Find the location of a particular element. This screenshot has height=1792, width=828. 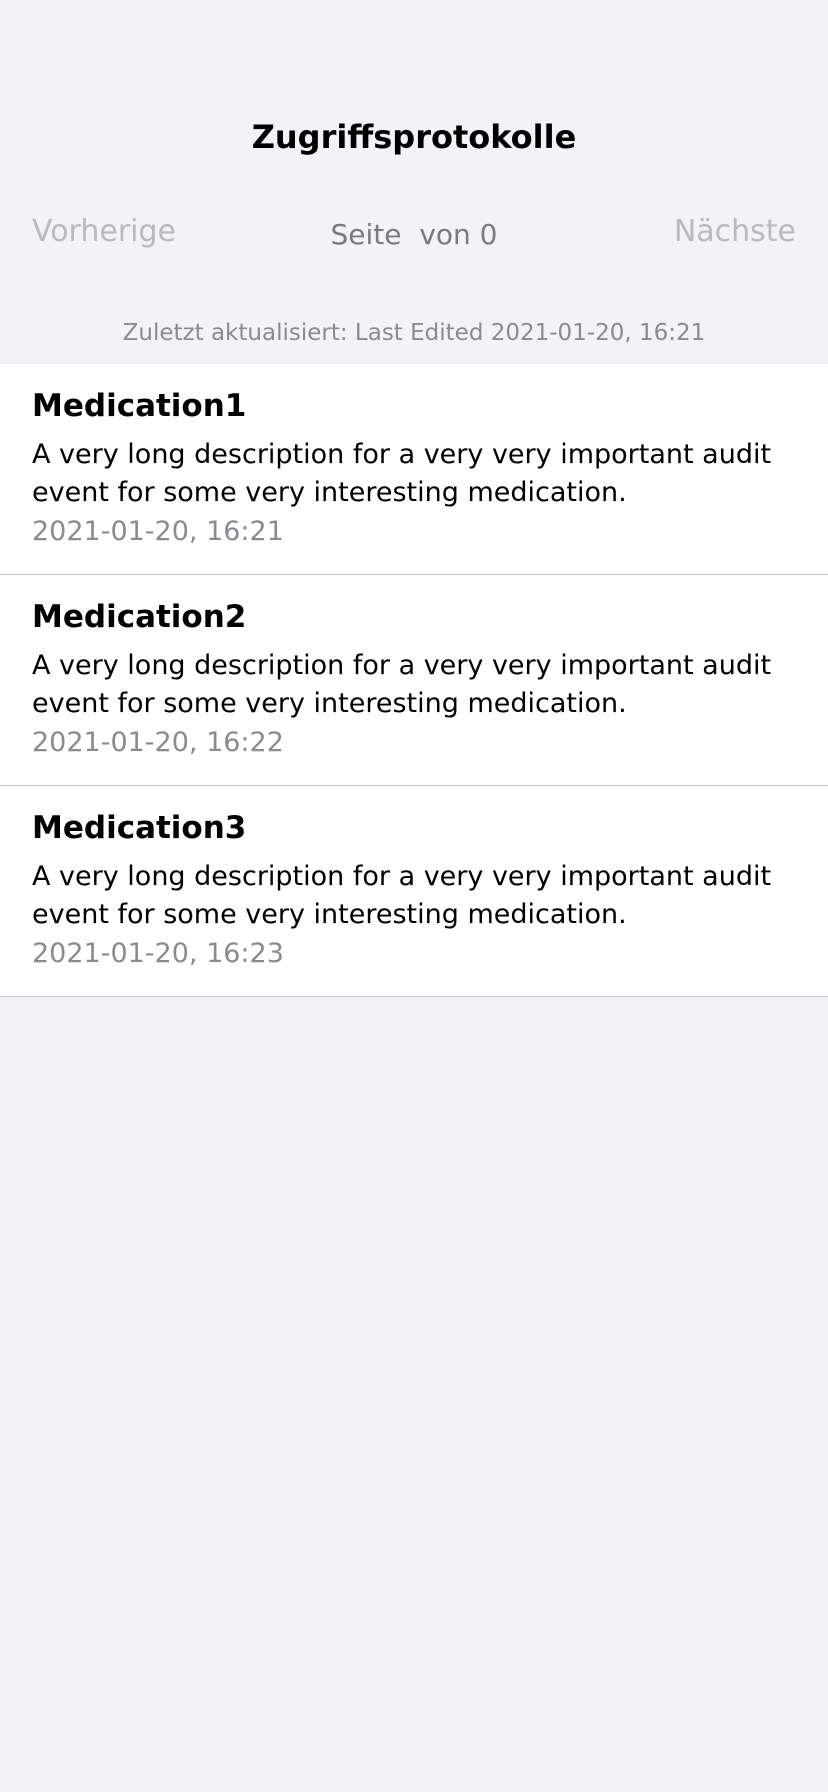

list-item-title: Medication2 is located at coordinates (139, 617).